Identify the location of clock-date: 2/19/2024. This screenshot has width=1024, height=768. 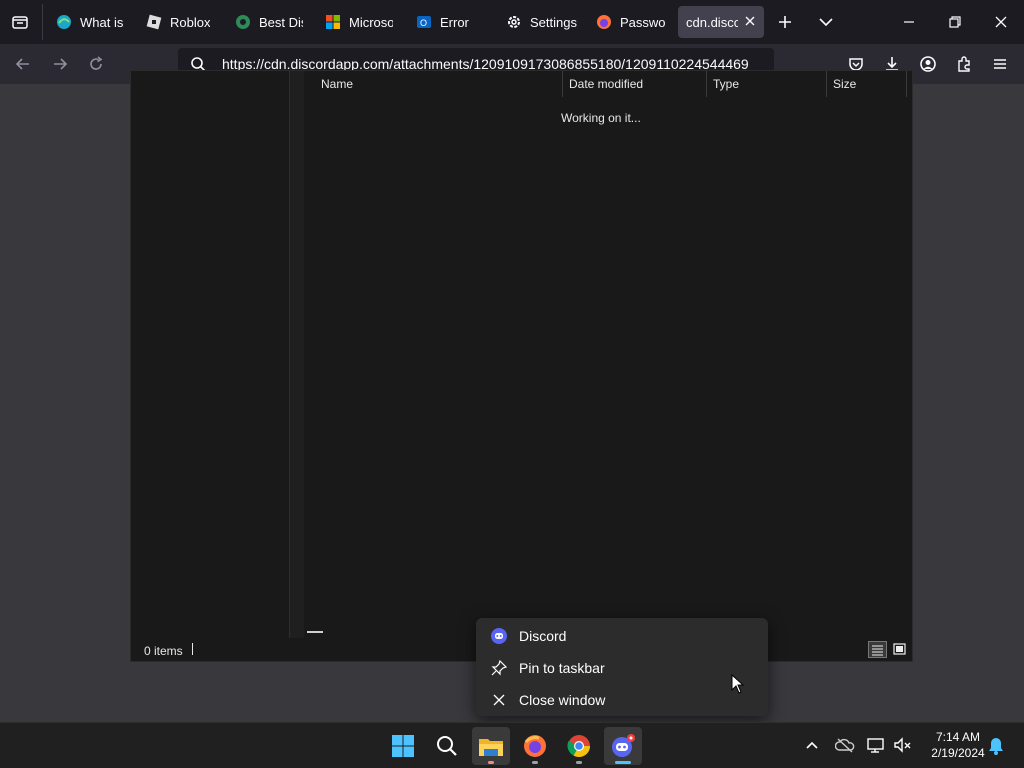
(958, 753).